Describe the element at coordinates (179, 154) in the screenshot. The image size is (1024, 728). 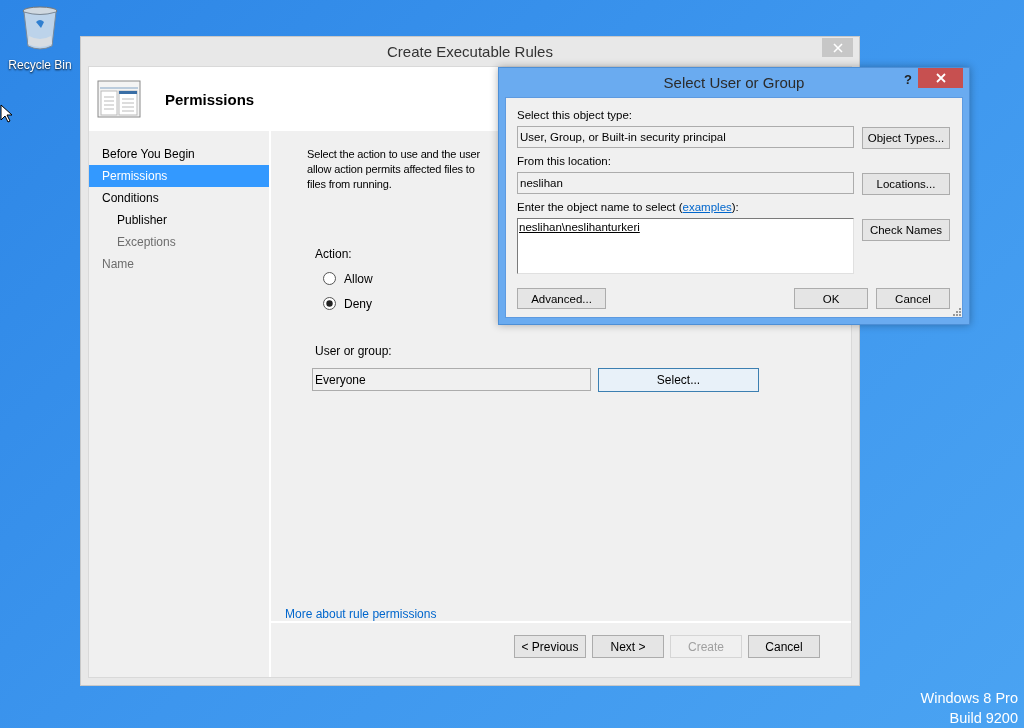
I see `nav-step: Before You Begin` at that location.